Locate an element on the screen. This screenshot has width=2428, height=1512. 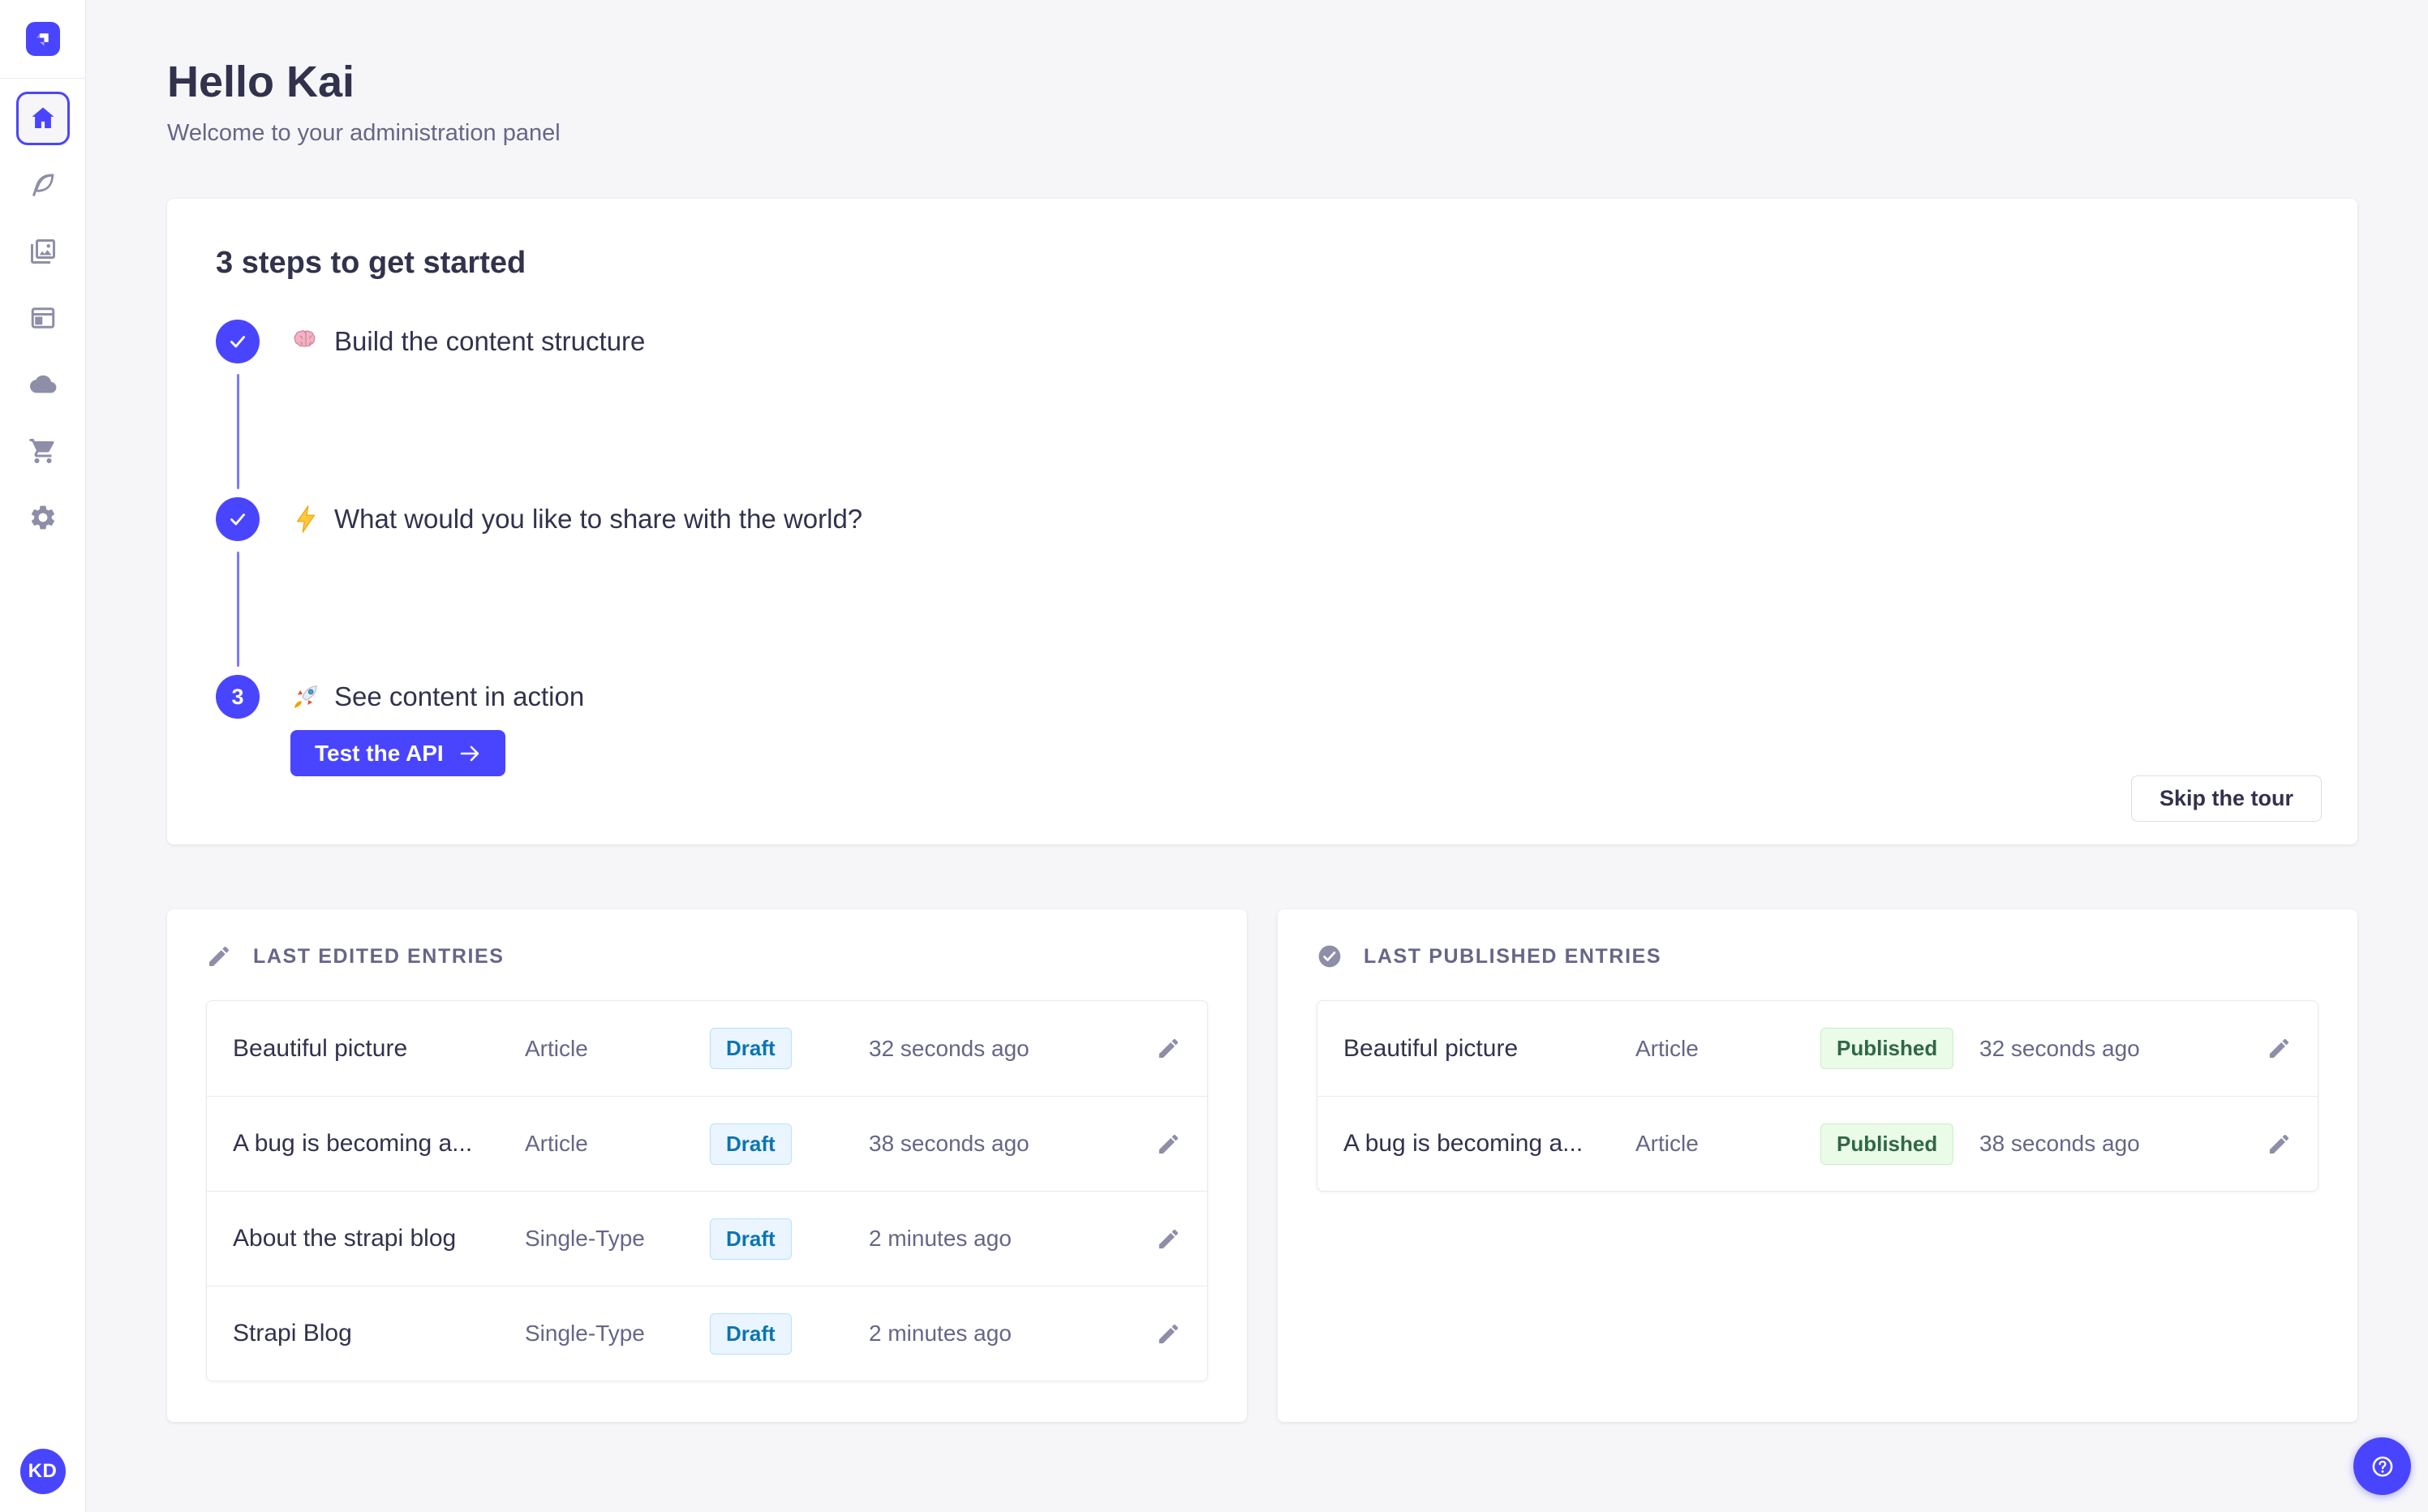
settings-gear-icon is located at coordinates (42, 517).